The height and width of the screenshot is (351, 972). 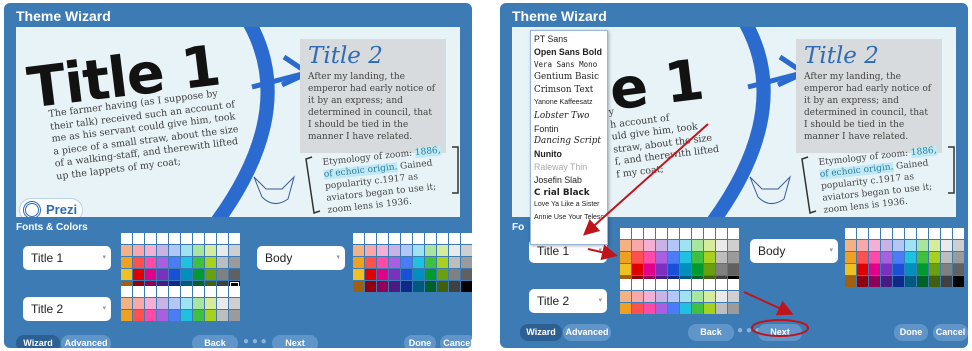 What do you see at coordinates (950, 332) in the screenshot?
I see `cancel-button: Cancel` at bounding box center [950, 332].